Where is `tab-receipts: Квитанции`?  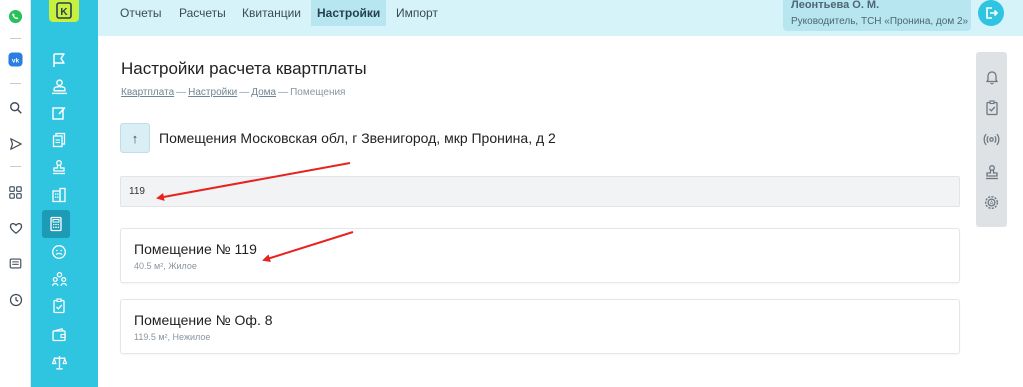
tab-receipts: Квитанции is located at coordinates (271, 13).